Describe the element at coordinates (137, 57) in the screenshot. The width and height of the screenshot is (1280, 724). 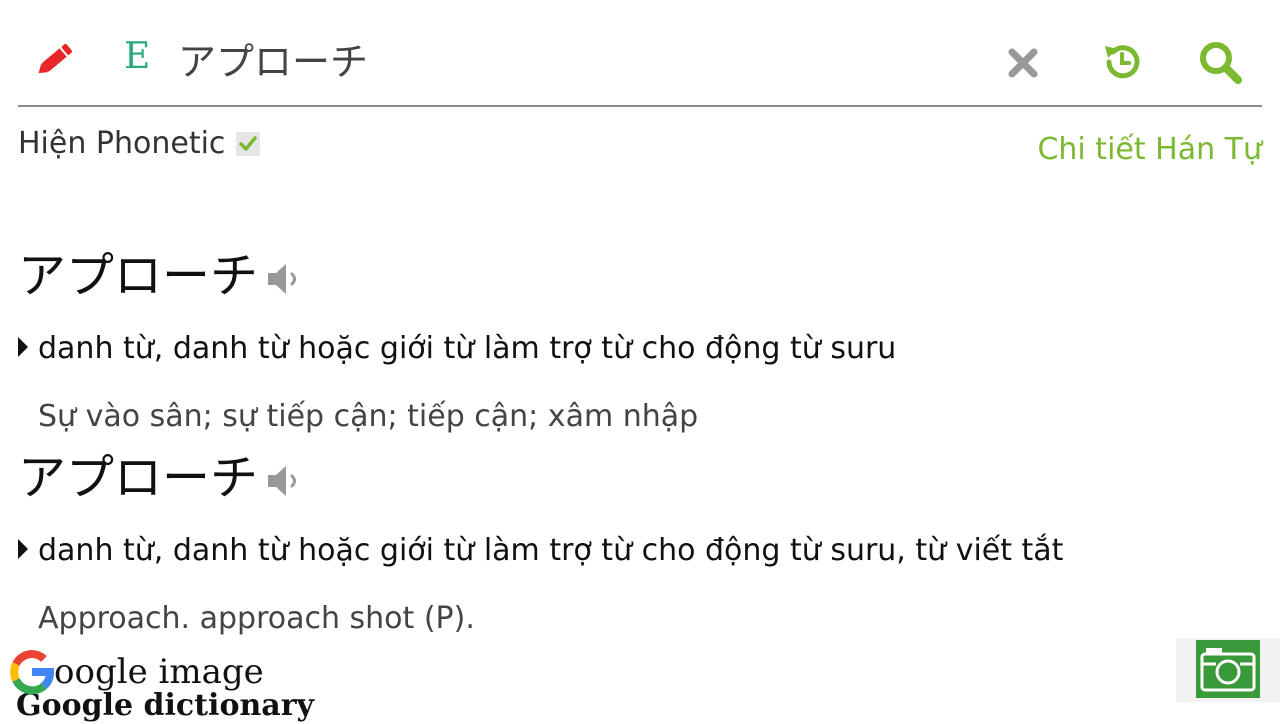
I see `language-toggle: E` at that location.